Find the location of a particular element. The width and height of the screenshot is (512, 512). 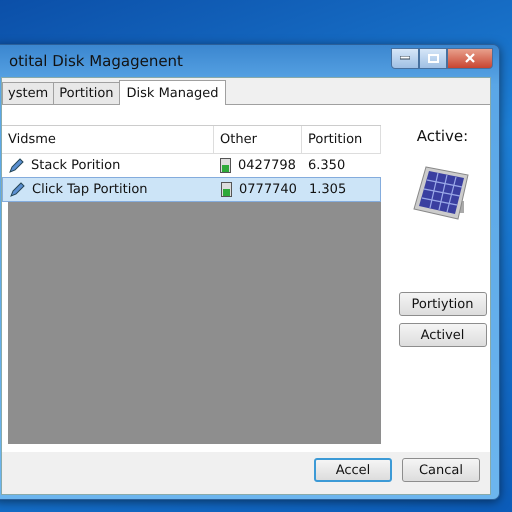

dialog-button: Cancal is located at coordinates (441, 470).